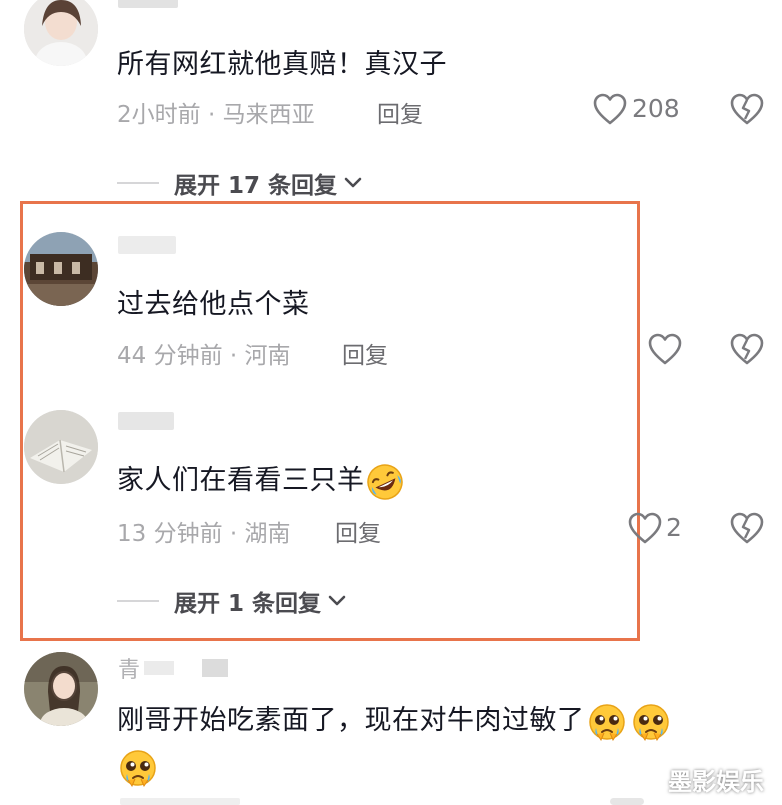 The height and width of the screenshot is (805, 782). What do you see at coordinates (170, 356) in the screenshot?
I see `comment-time: 44 分钟前` at bounding box center [170, 356].